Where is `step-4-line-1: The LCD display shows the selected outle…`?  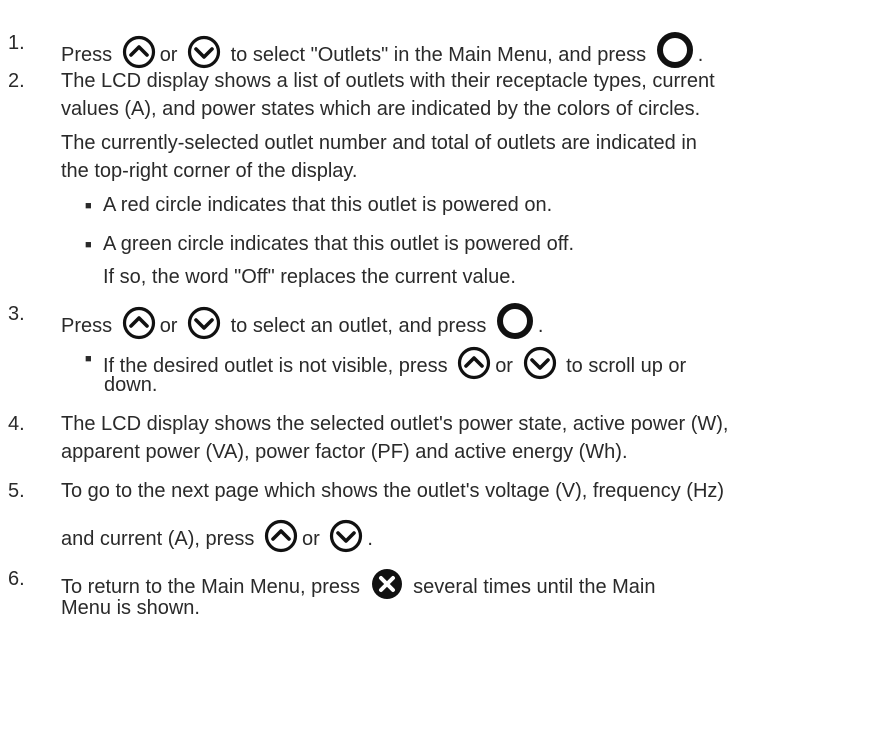
step-4-line-1: The LCD display shows the selected outle… is located at coordinates (395, 424).